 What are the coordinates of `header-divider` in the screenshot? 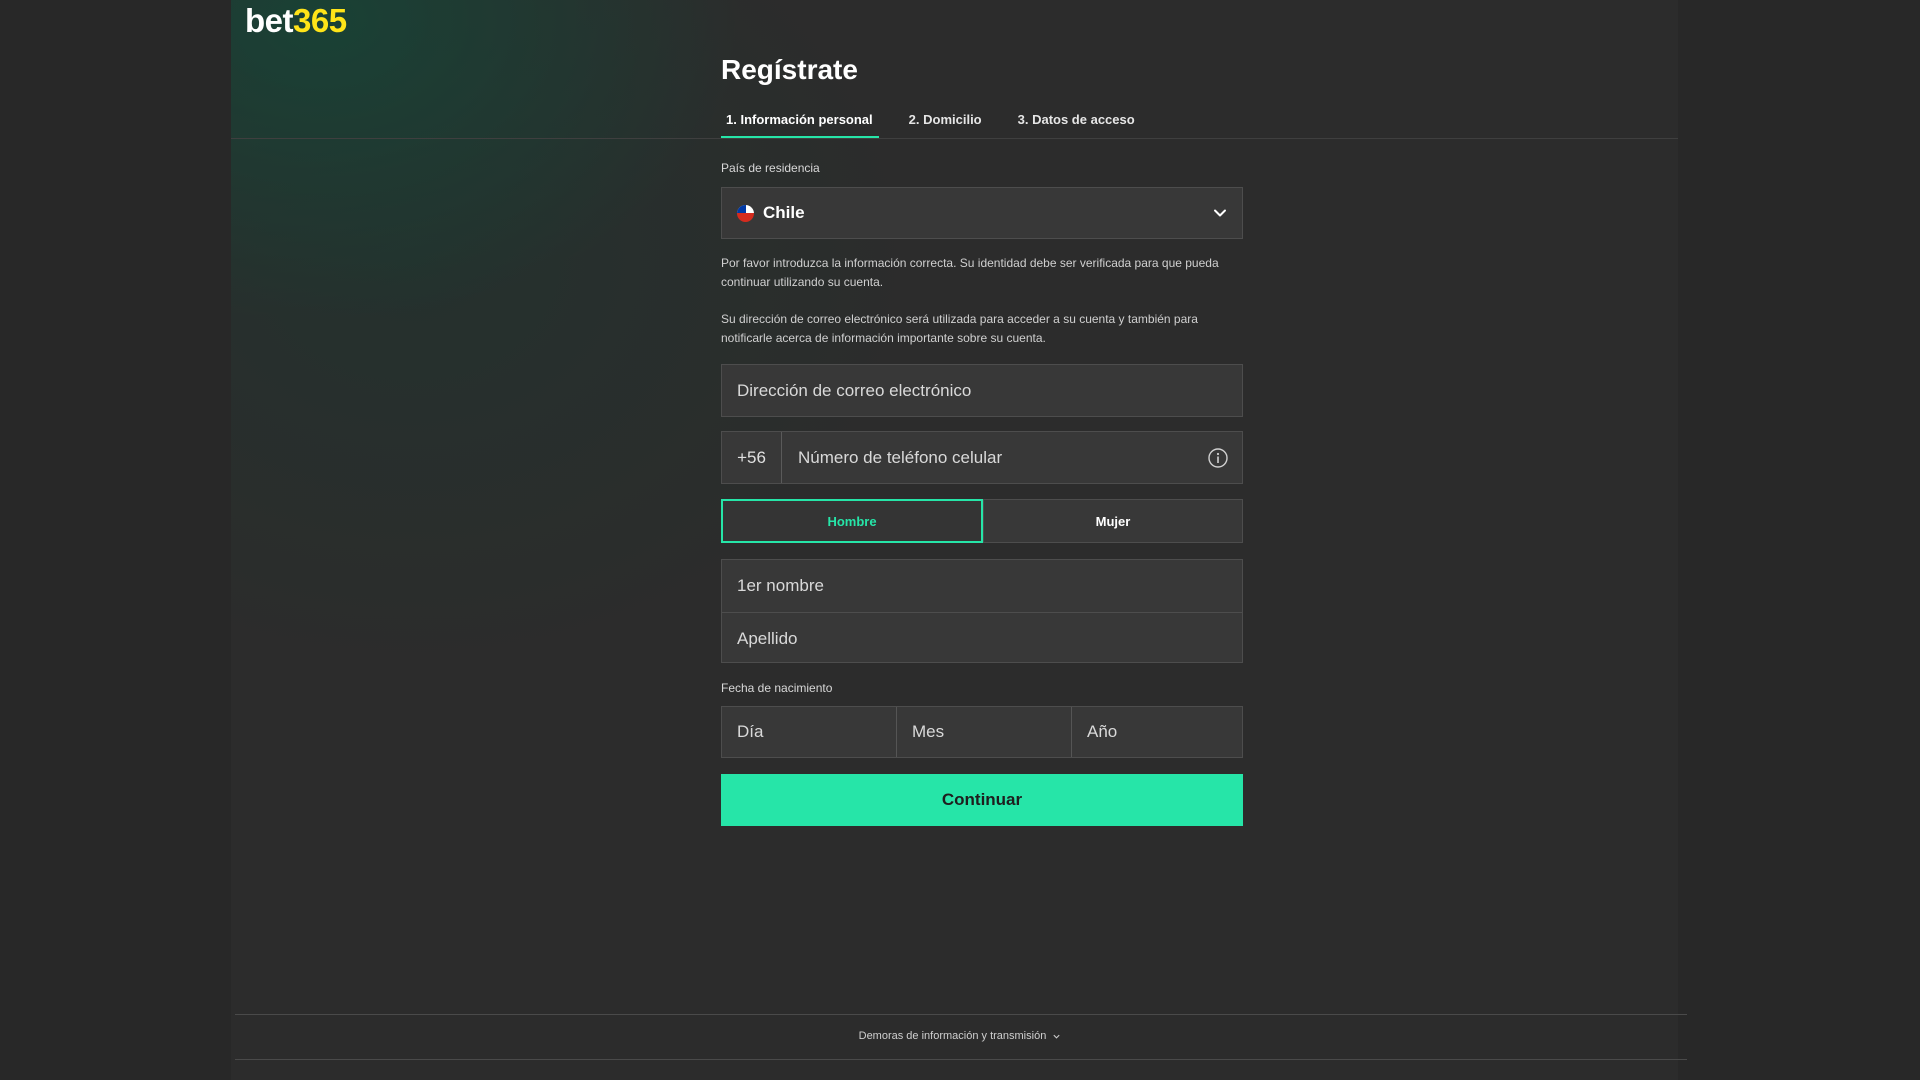 It's located at (954, 138).